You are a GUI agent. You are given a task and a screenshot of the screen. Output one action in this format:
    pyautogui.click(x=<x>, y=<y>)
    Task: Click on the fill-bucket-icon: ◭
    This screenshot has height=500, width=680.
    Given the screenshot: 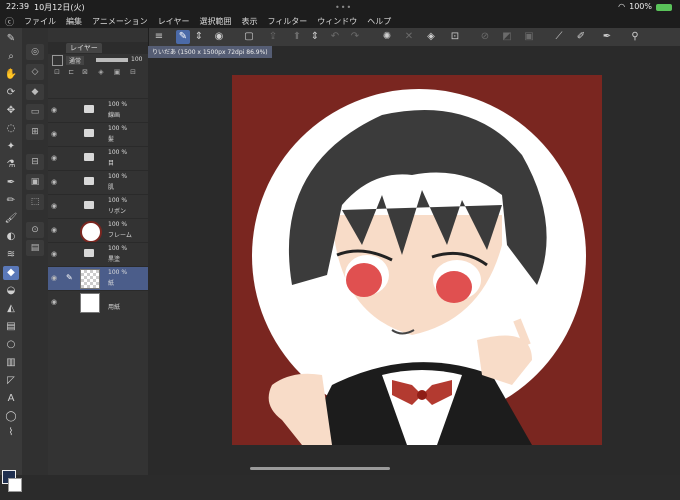 What is the action you would take?
    pyautogui.click(x=11, y=309)
    